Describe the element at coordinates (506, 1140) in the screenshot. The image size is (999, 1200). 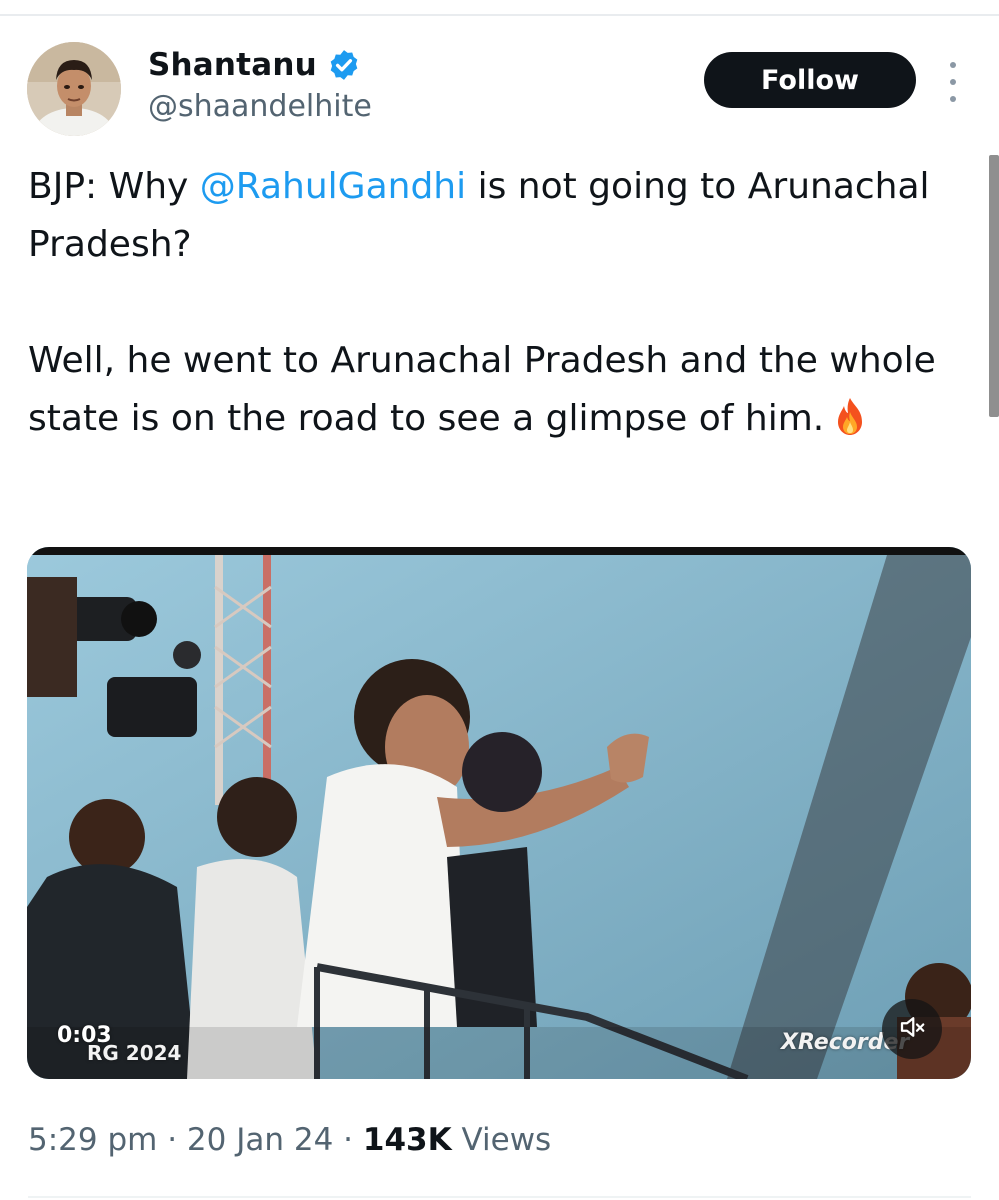
I see `views-label: Views` at that location.